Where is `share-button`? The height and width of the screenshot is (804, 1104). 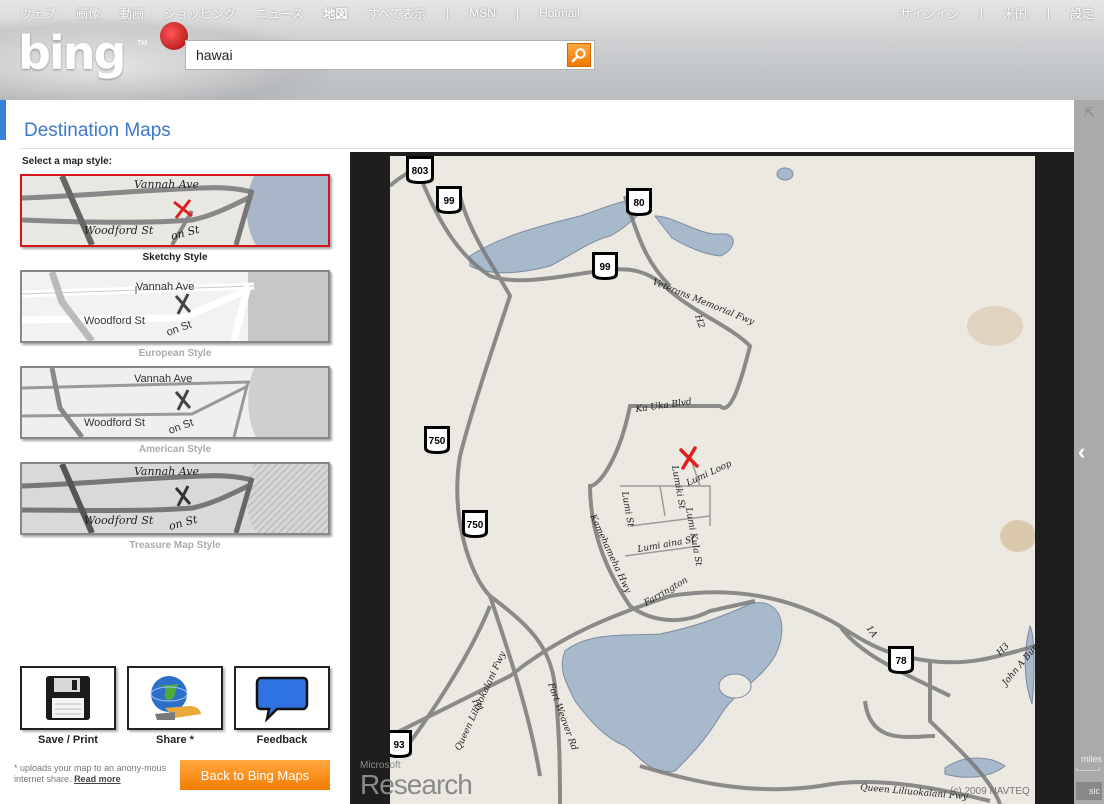
share-button is located at coordinates (175, 698).